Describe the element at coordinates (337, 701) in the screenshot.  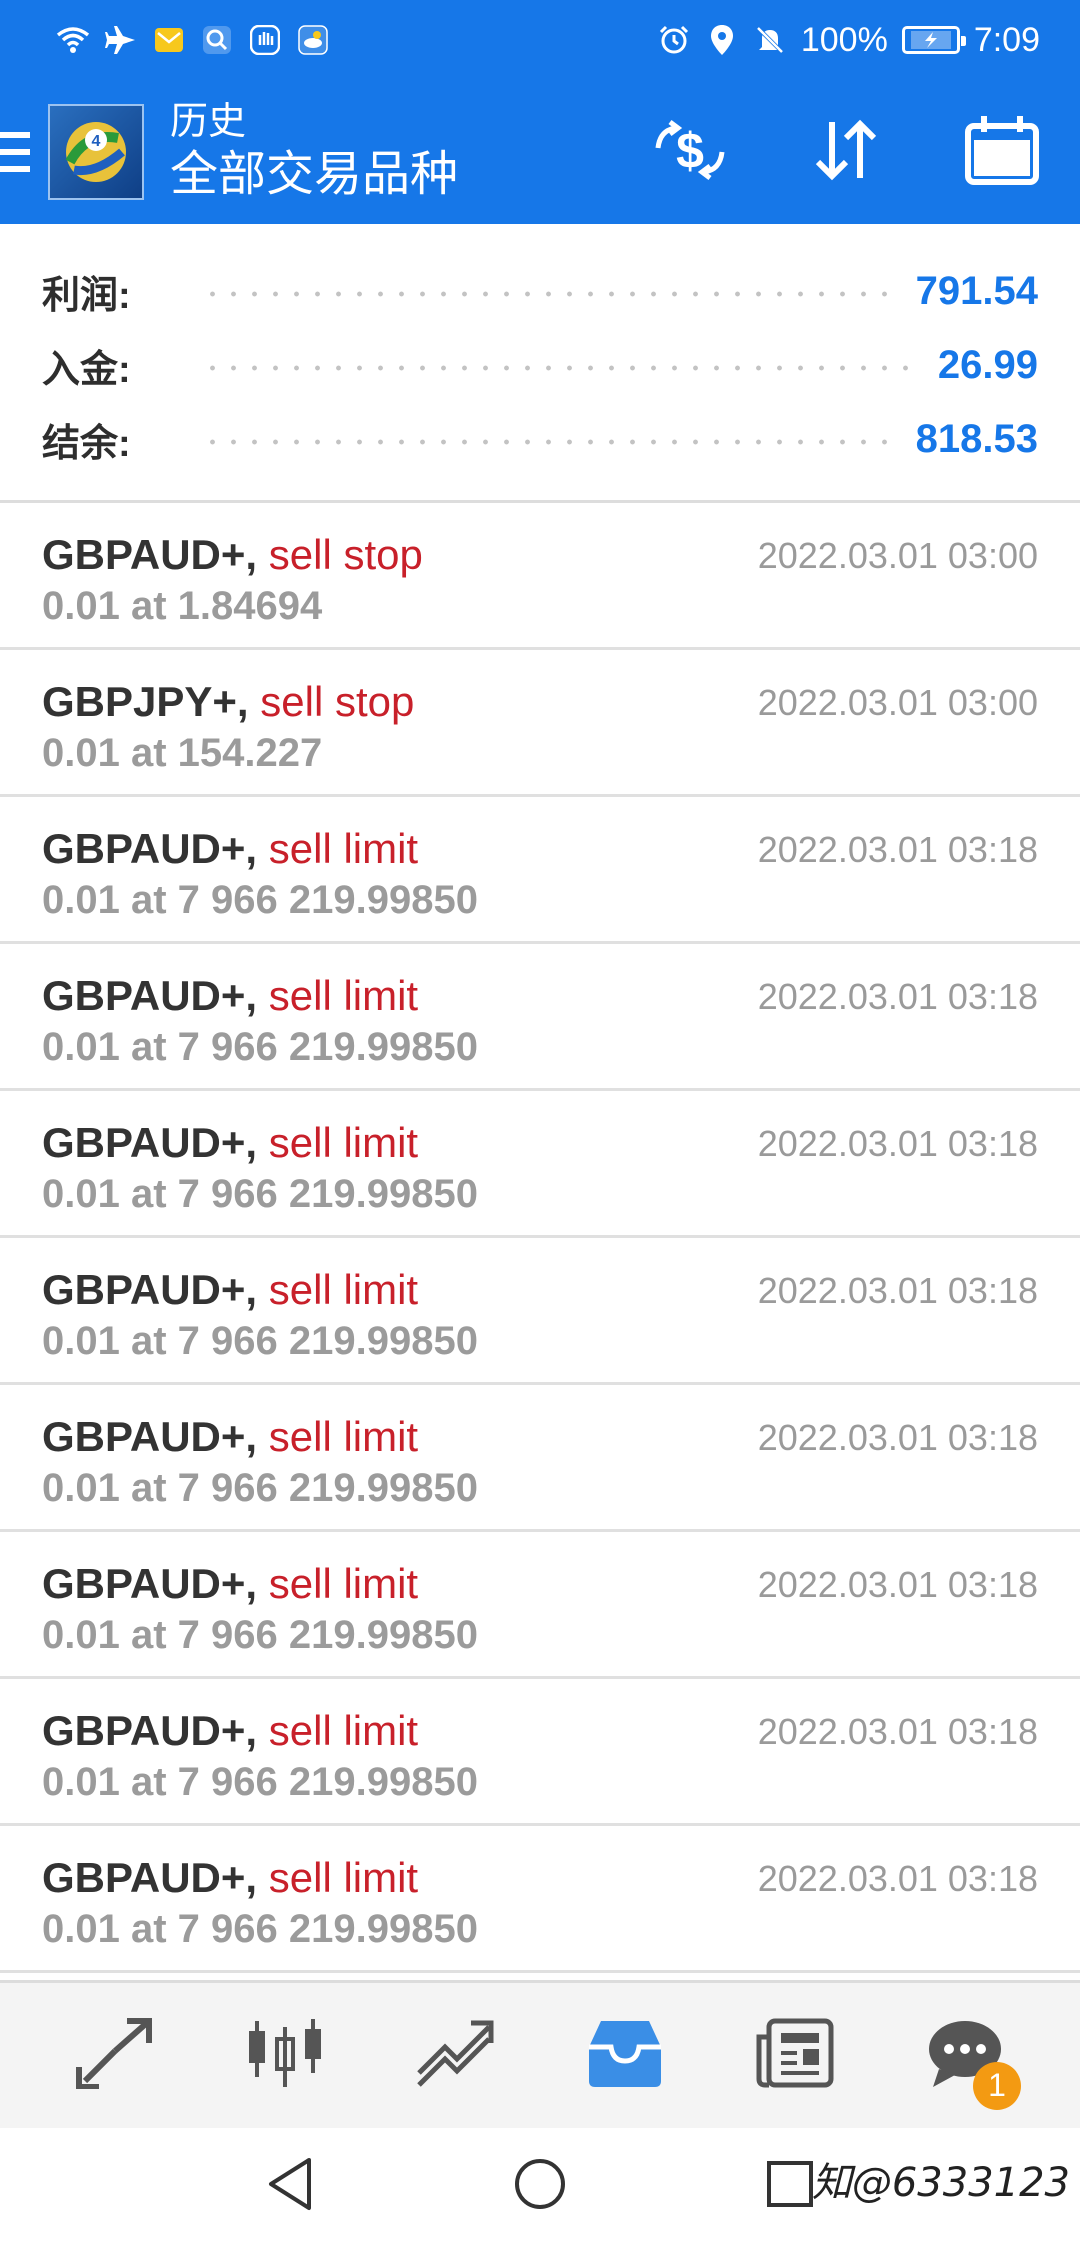
I see `order-type: sell stop` at that location.